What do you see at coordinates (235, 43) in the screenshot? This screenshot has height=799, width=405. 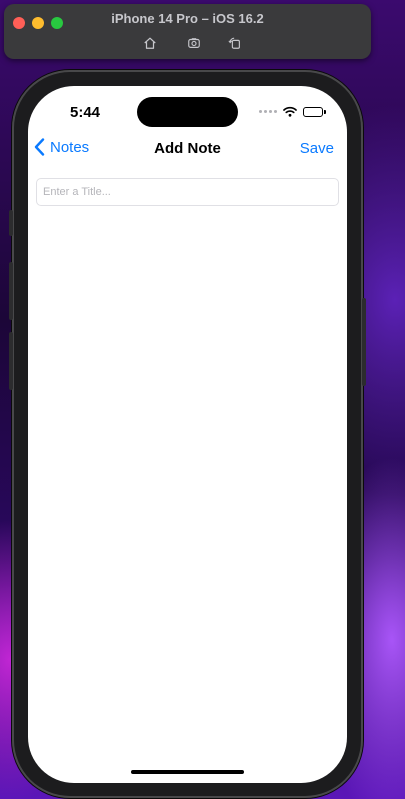 I see `rotate-icon` at bounding box center [235, 43].